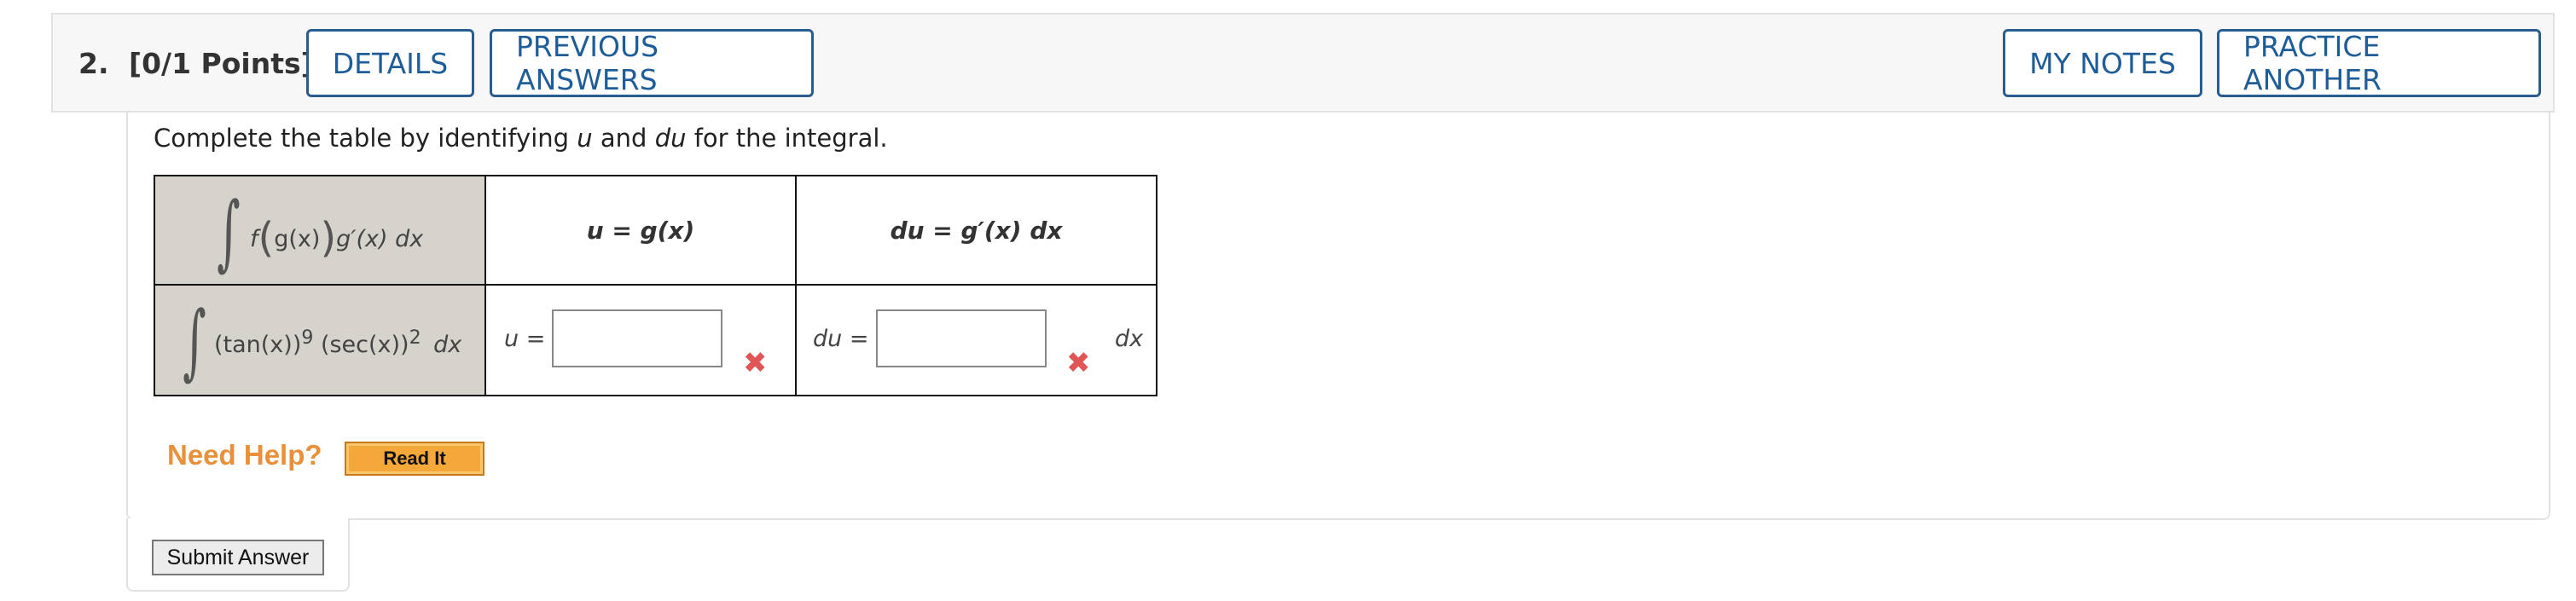  Describe the element at coordinates (1129, 339) in the screenshot. I see `dx-suffix: dx` at that location.